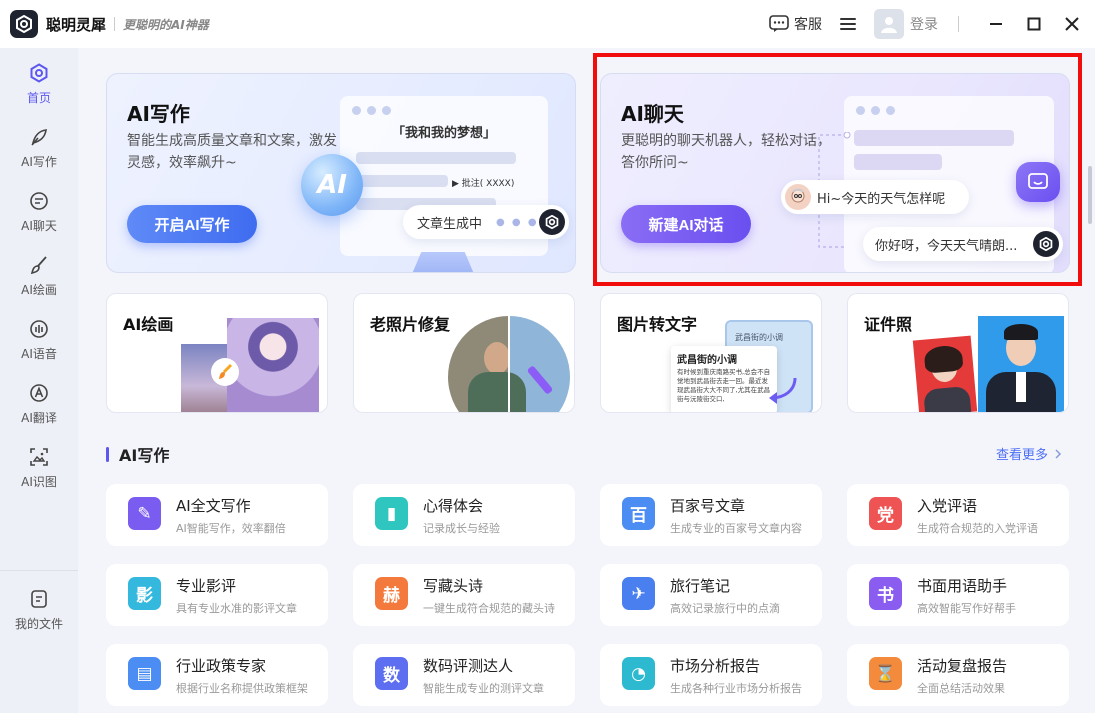  What do you see at coordinates (486, 222) in the screenshot?
I see `generating-status-pill: 文章生成中 ● ● ●` at bounding box center [486, 222].